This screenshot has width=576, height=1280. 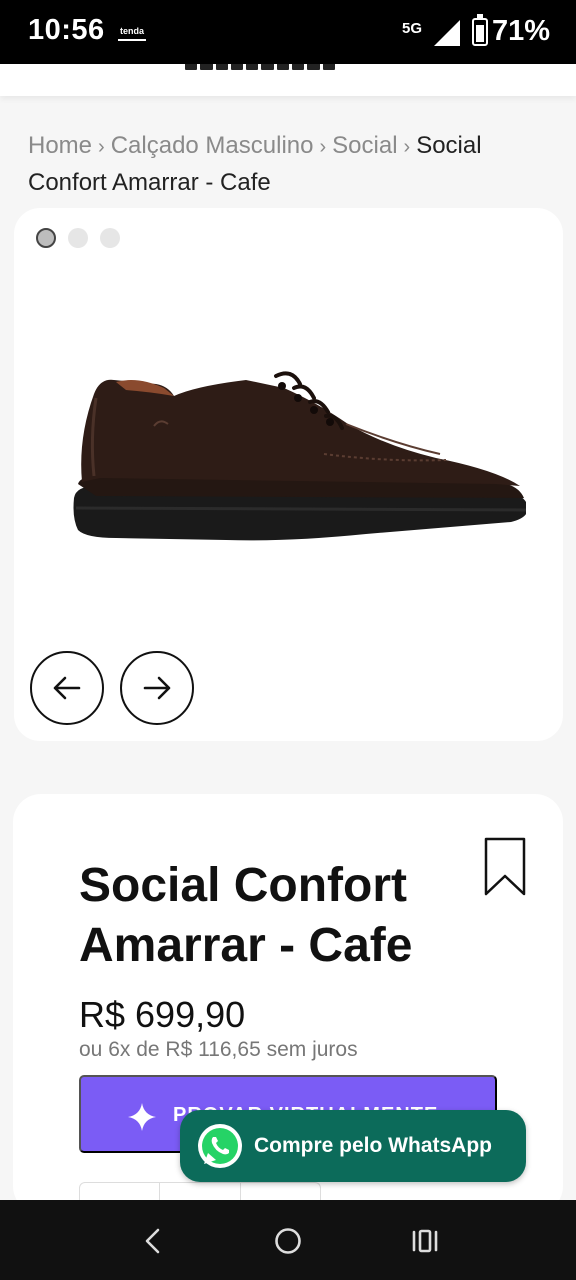 I want to click on breadcrumb-home: Home, so click(x=60, y=145).